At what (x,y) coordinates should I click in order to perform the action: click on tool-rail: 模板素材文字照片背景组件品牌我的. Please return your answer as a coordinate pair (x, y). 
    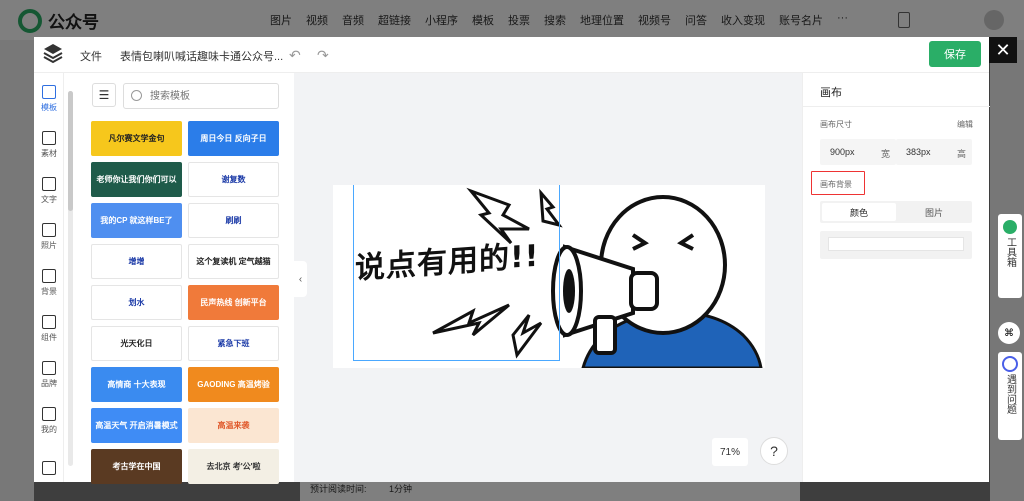
    Looking at the image, I should click on (49, 277).